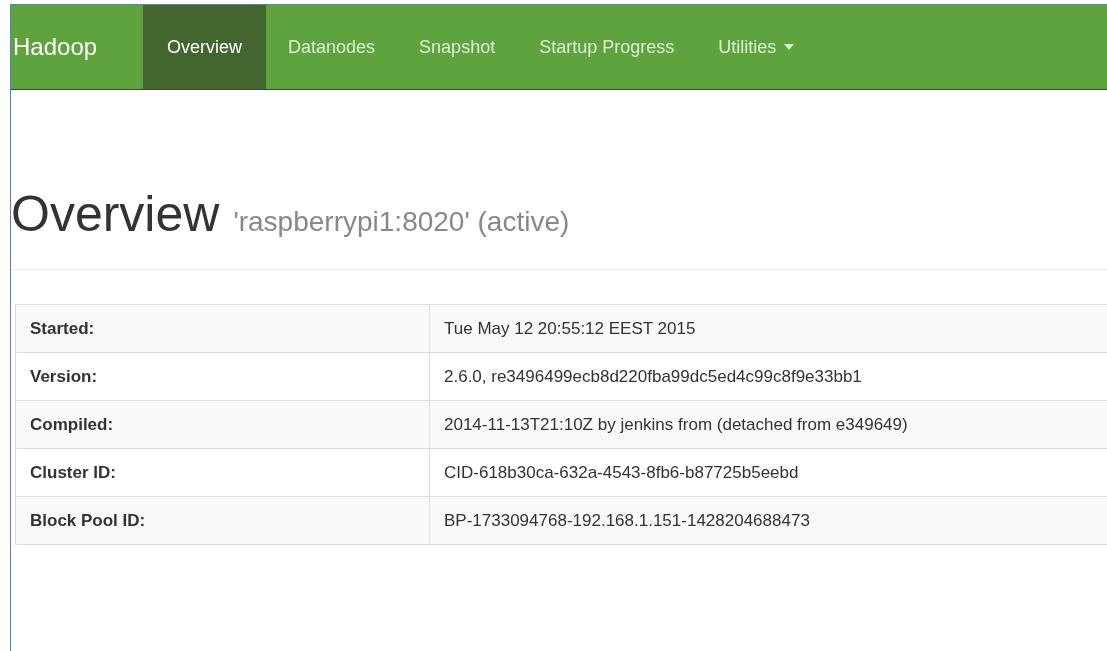 This screenshot has height=651, width=1107. I want to click on table-cell: Started:, so click(222, 328).